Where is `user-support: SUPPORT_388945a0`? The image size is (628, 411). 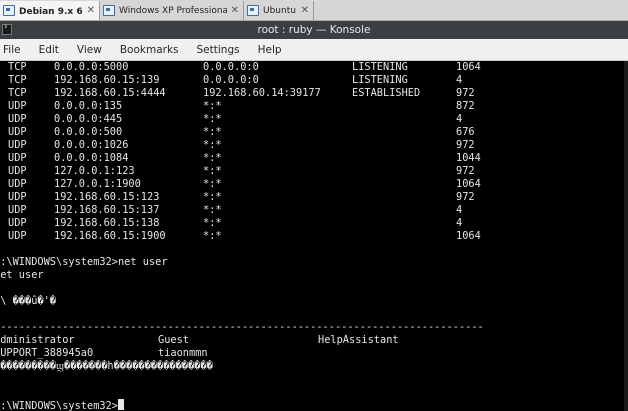 user-support: SUPPORT_388945a0 is located at coordinates (47, 353).